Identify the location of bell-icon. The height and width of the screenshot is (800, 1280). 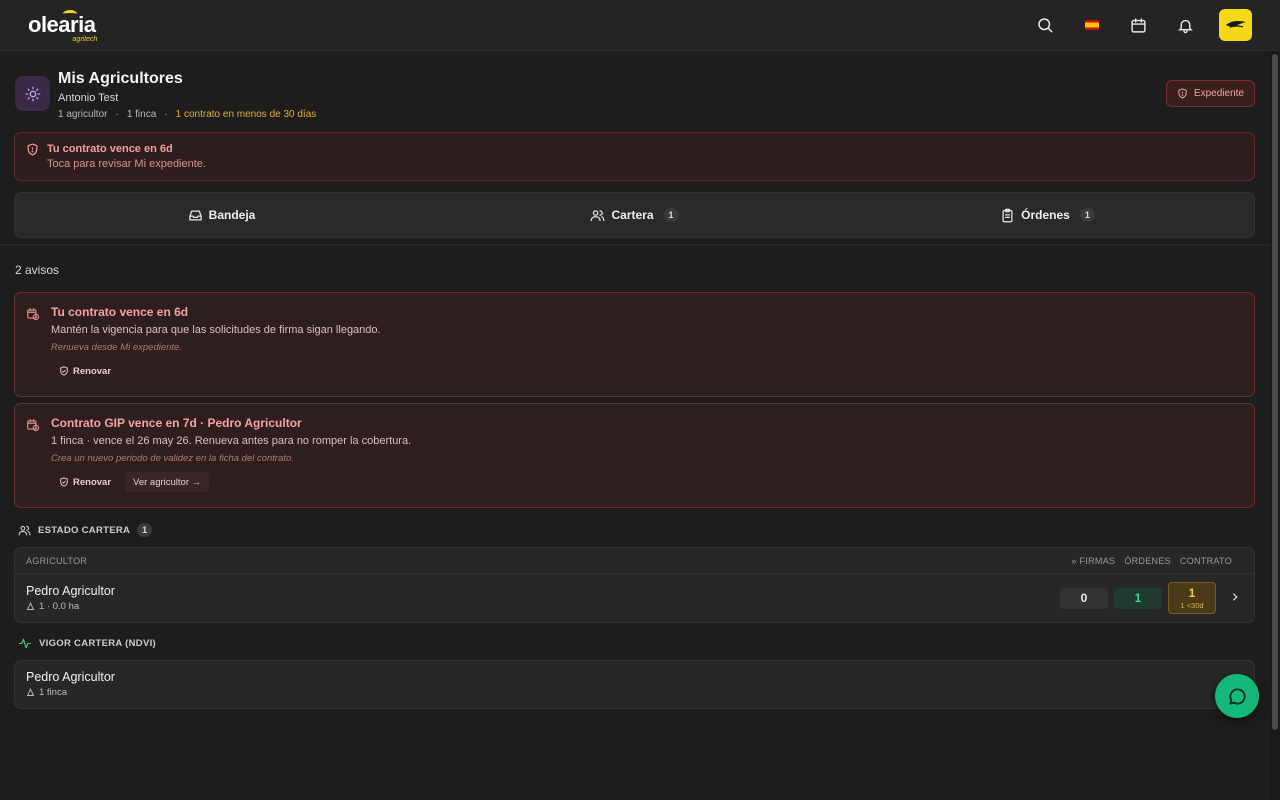
(1185, 25).